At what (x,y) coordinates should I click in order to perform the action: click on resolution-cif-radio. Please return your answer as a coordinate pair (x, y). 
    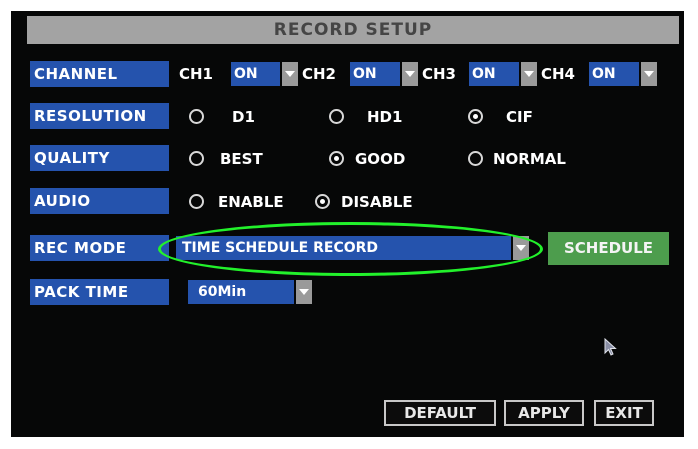
    Looking at the image, I should click on (475, 116).